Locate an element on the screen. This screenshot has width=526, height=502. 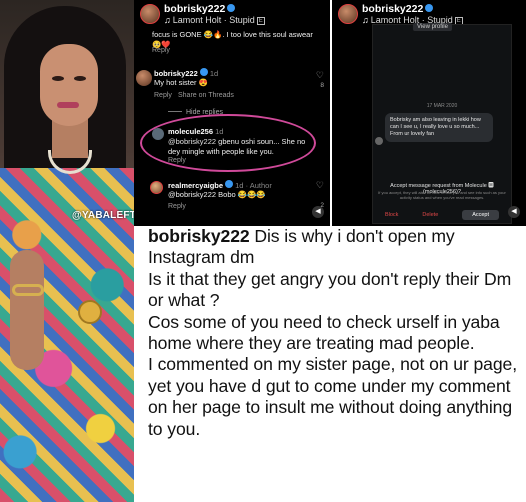
gold-bag is located at coordinates (90, 312).